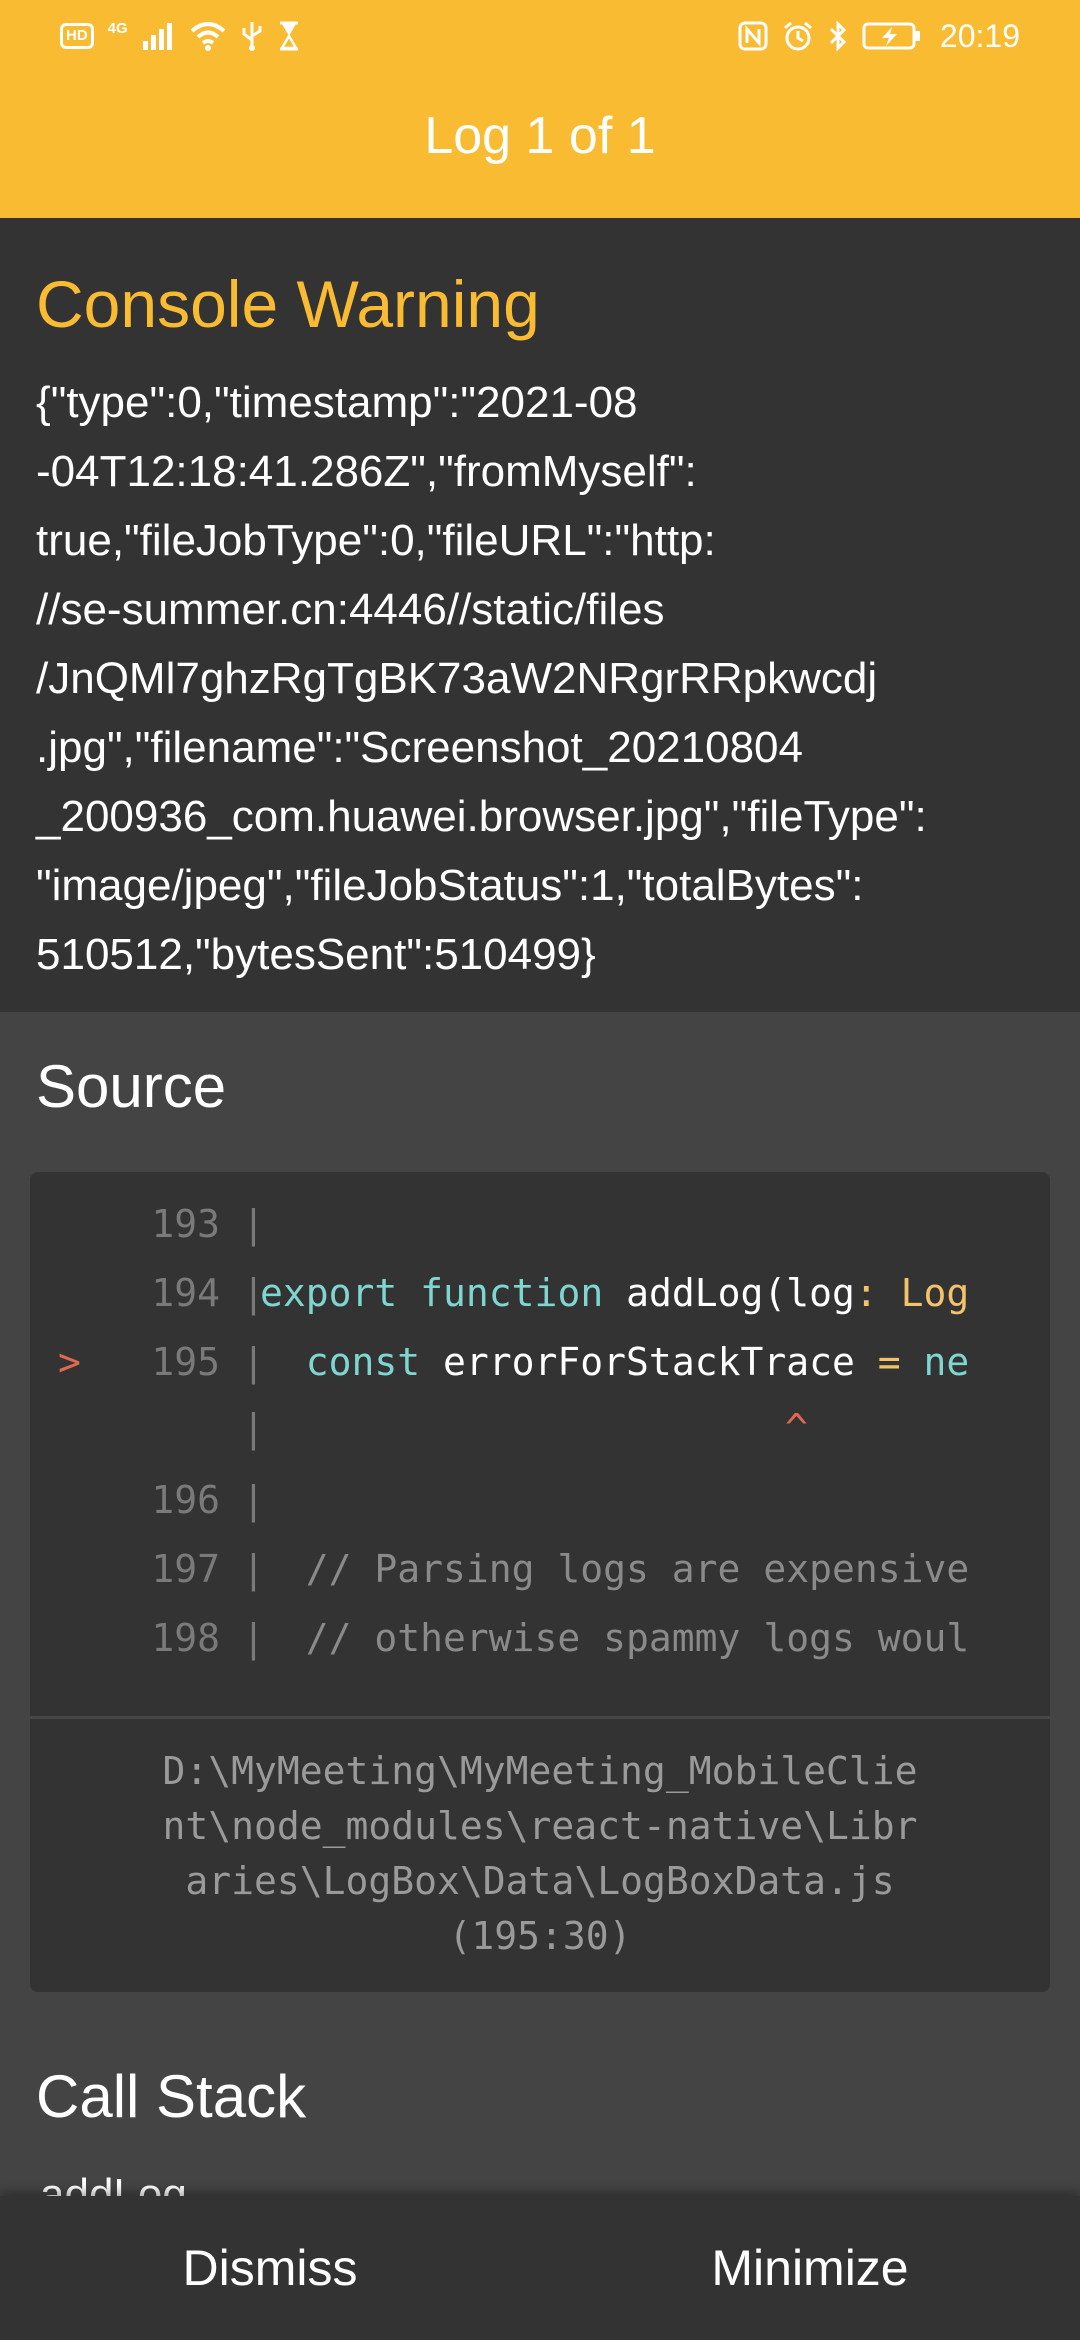 The height and width of the screenshot is (2340, 1080). Describe the element at coordinates (810, 2268) in the screenshot. I see `minimize-button: Minimize` at that location.